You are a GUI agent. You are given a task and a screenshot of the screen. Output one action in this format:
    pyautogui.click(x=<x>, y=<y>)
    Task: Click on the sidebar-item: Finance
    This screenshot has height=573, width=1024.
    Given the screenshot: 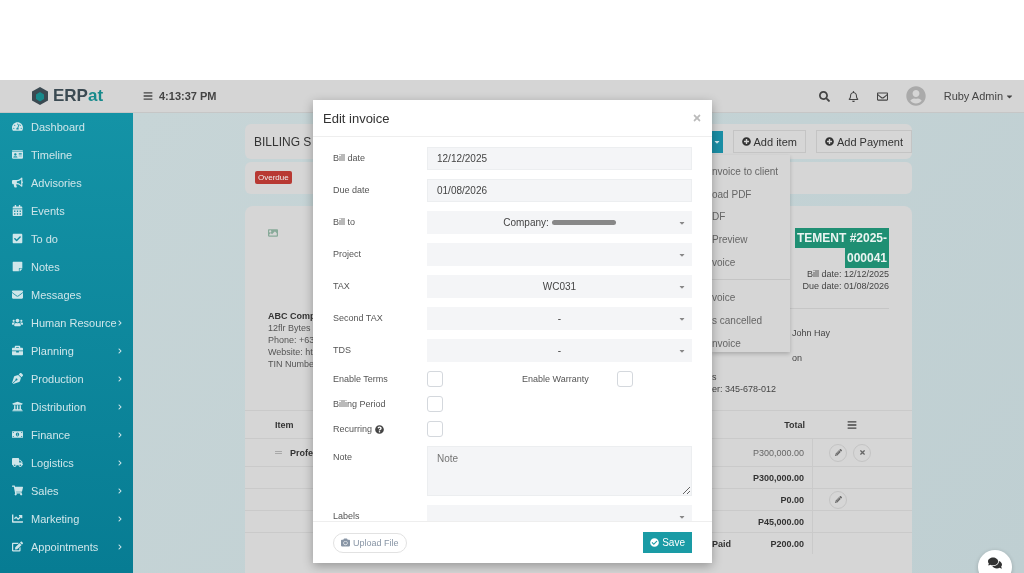 What is the action you would take?
    pyautogui.click(x=66, y=442)
    